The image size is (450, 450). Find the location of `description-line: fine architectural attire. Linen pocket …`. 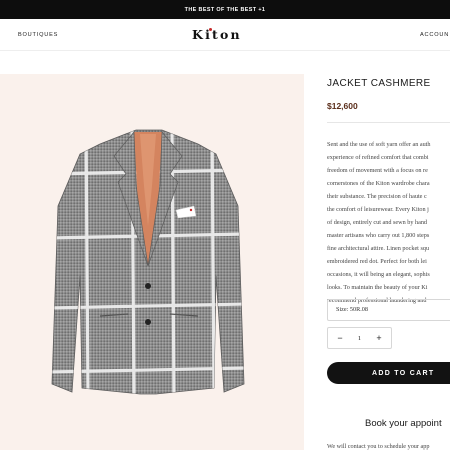

description-line: fine architectural attire. Linen pocket … is located at coordinates (378, 248).